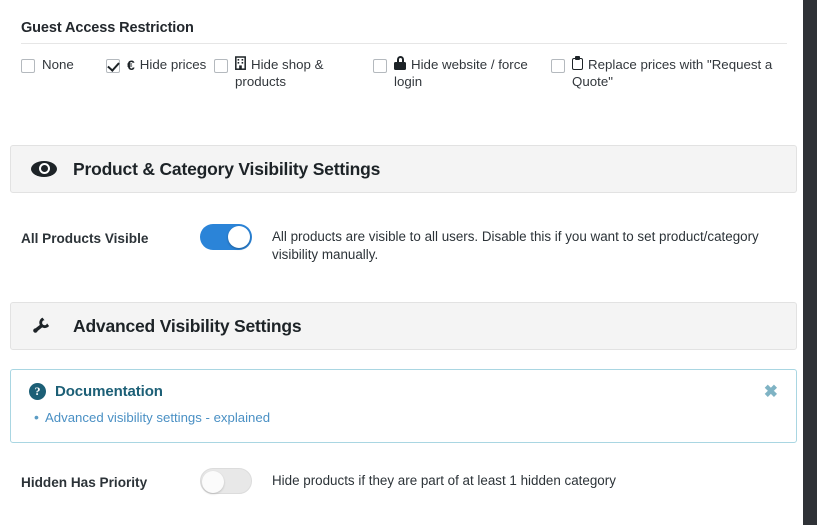 This screenshot has width=817, height=525. Describe the element at coordinates (113, 66) in the screenshot. I see `checkbox-hide-prices` at that location.